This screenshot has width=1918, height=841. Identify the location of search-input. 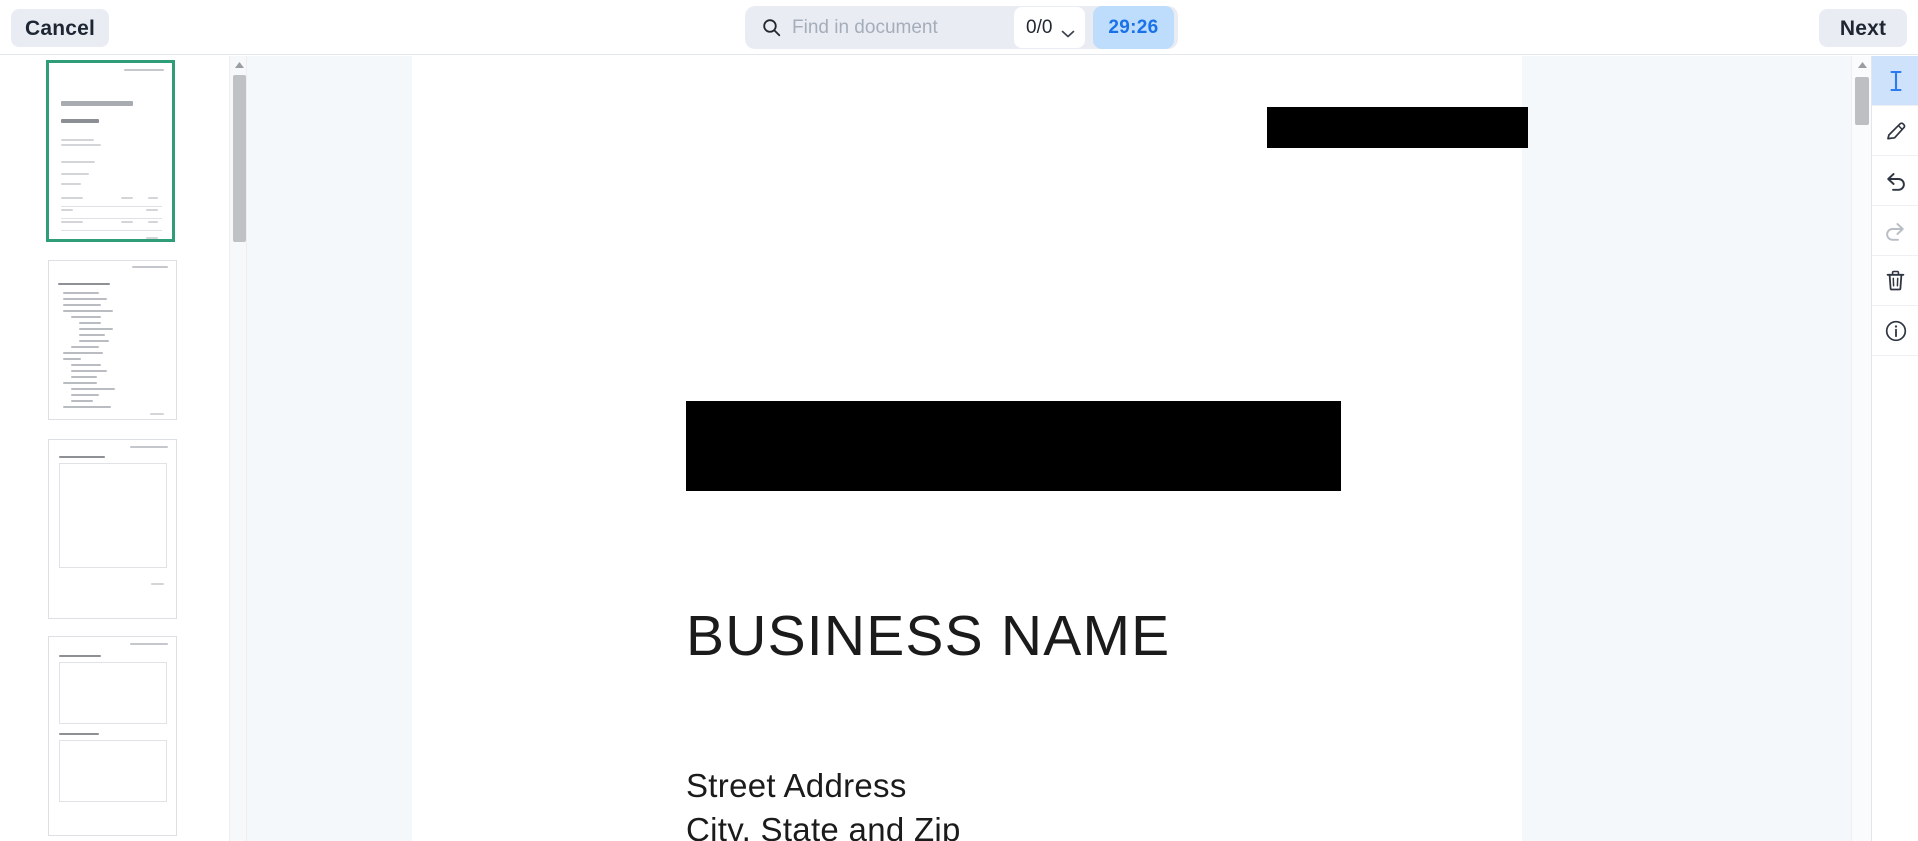
(898, 27).